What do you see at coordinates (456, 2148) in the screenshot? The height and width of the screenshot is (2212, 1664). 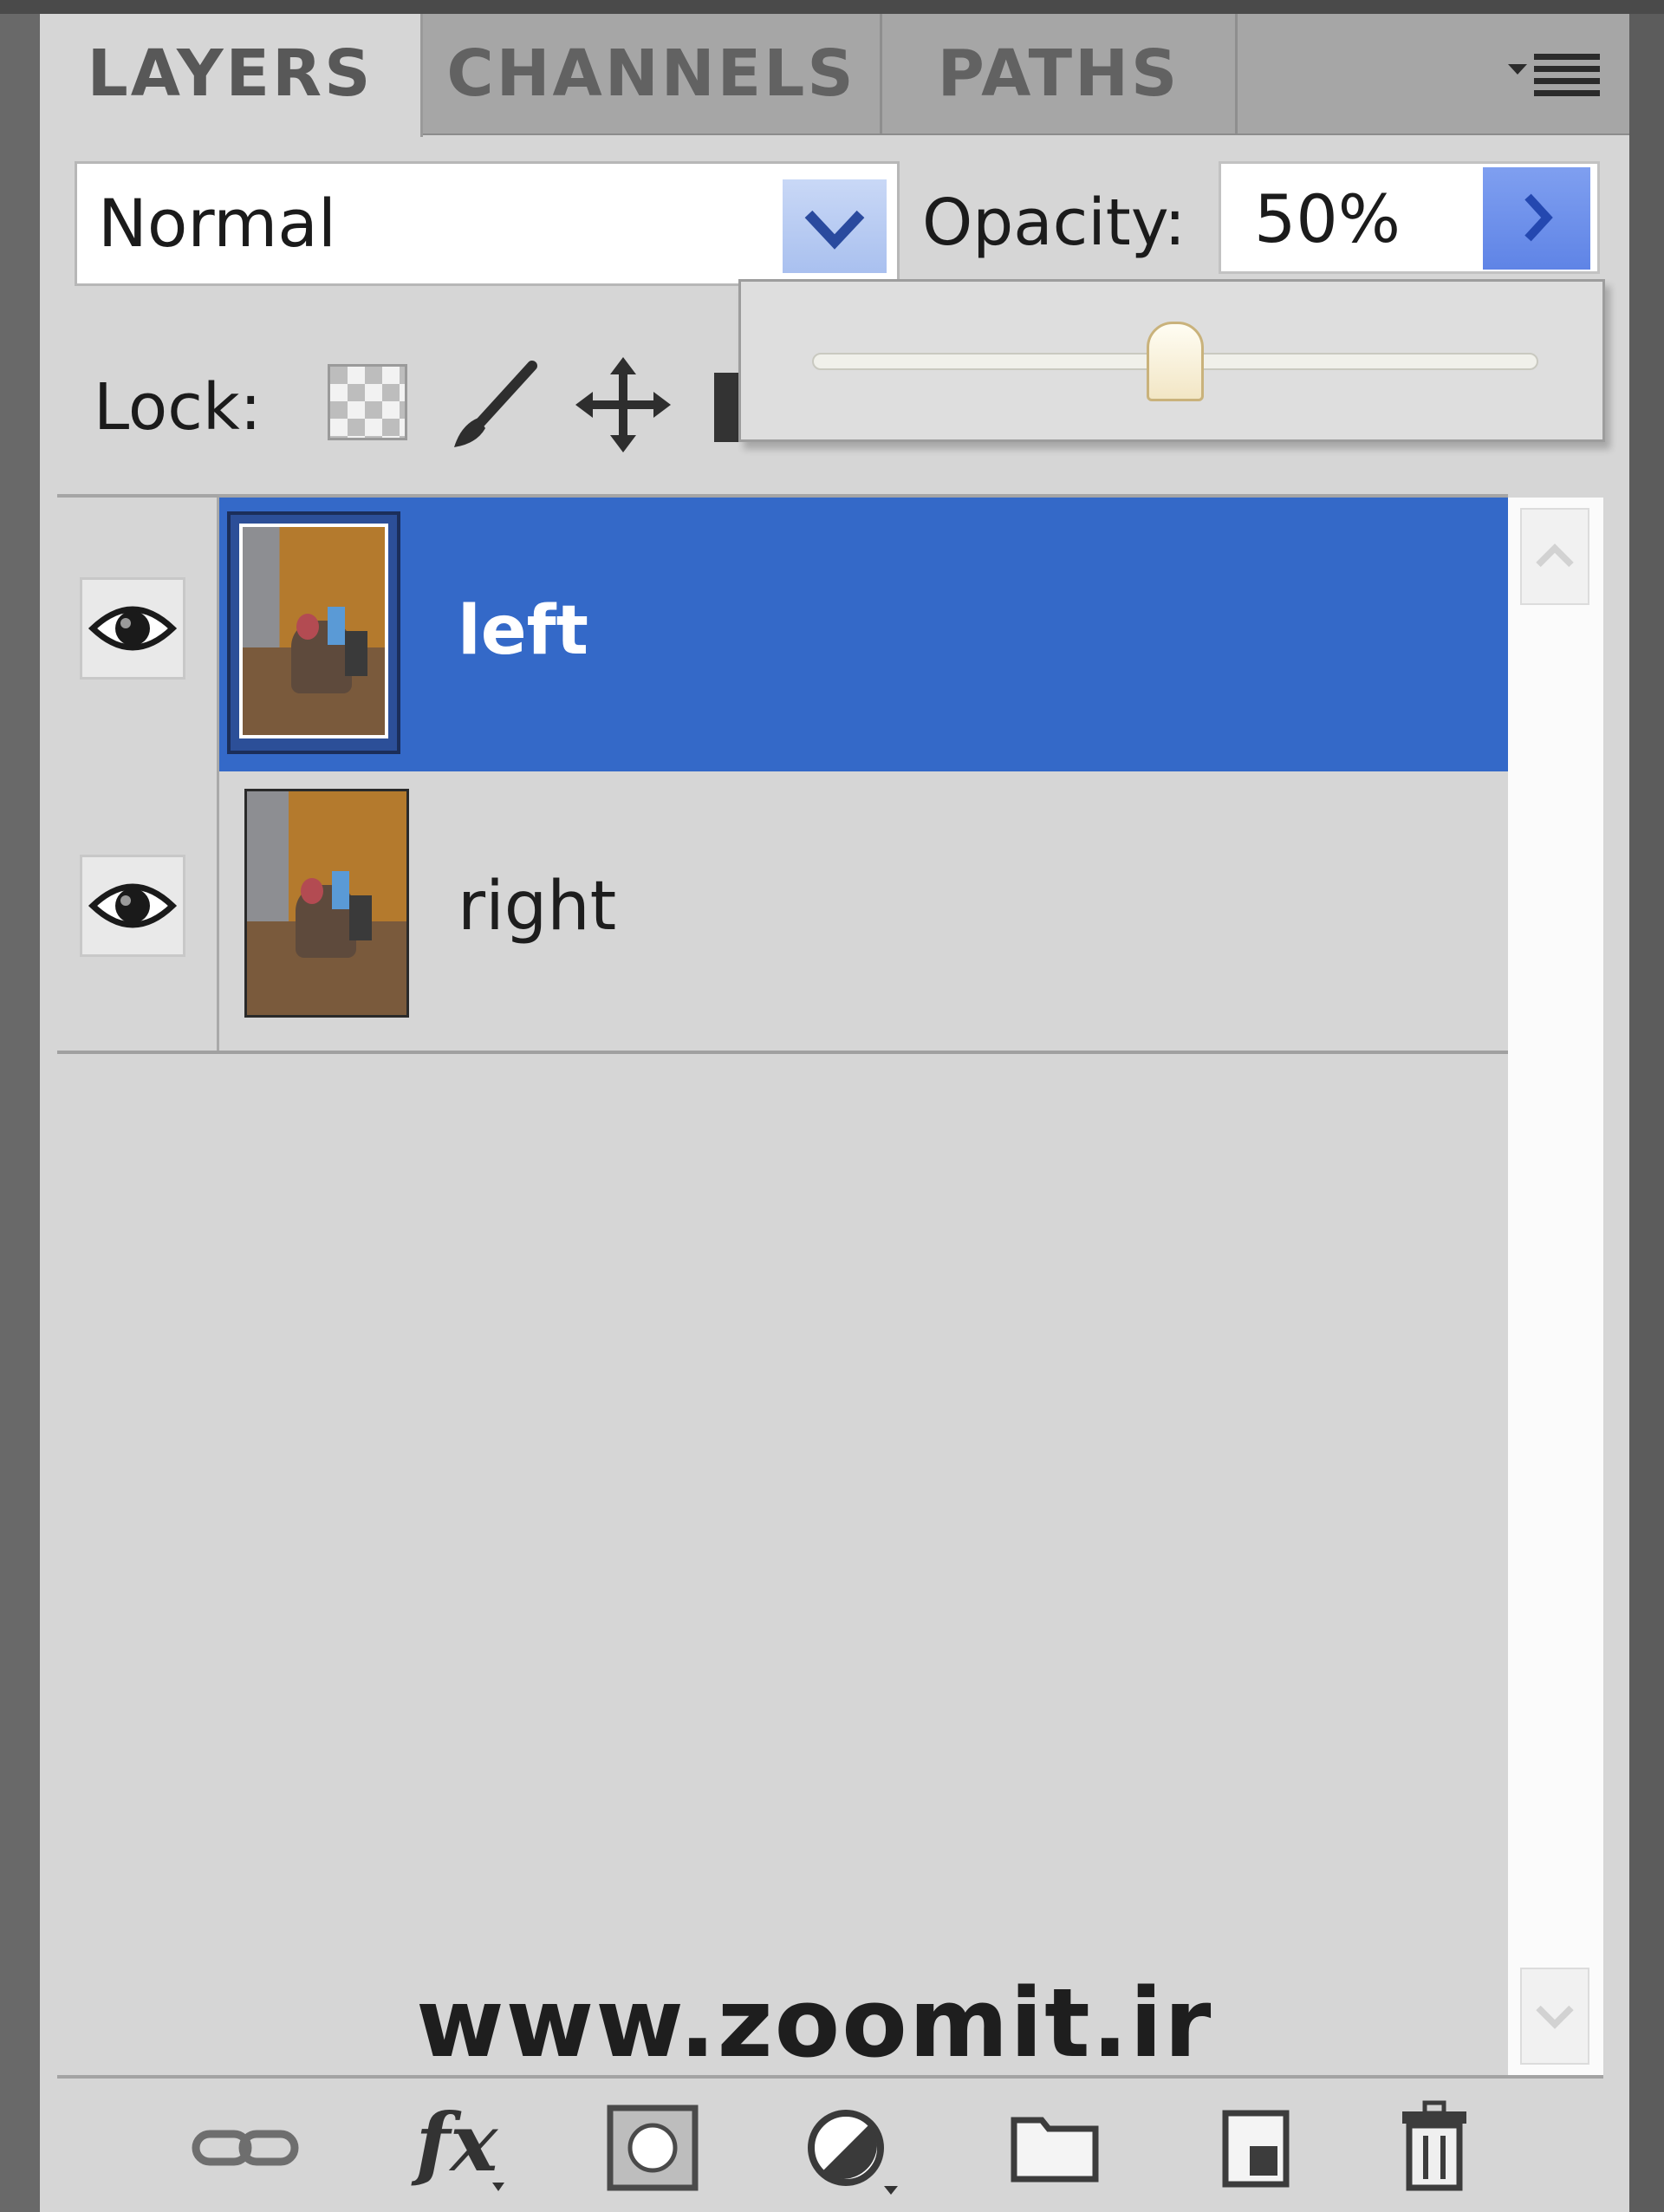 I see `layer-style-icon: fx` at bounding box center [456, 2148].